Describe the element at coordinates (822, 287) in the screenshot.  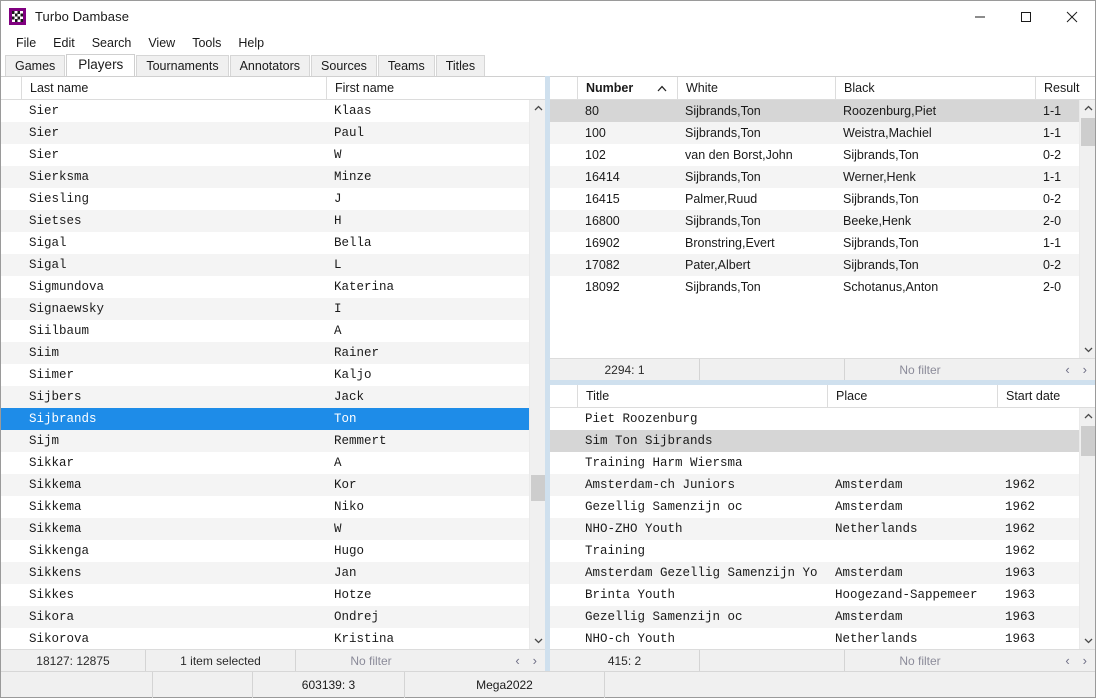
I see `table-row: 18092 Sijbrands,Ton Schotanus,Anton 2-0` at that location.